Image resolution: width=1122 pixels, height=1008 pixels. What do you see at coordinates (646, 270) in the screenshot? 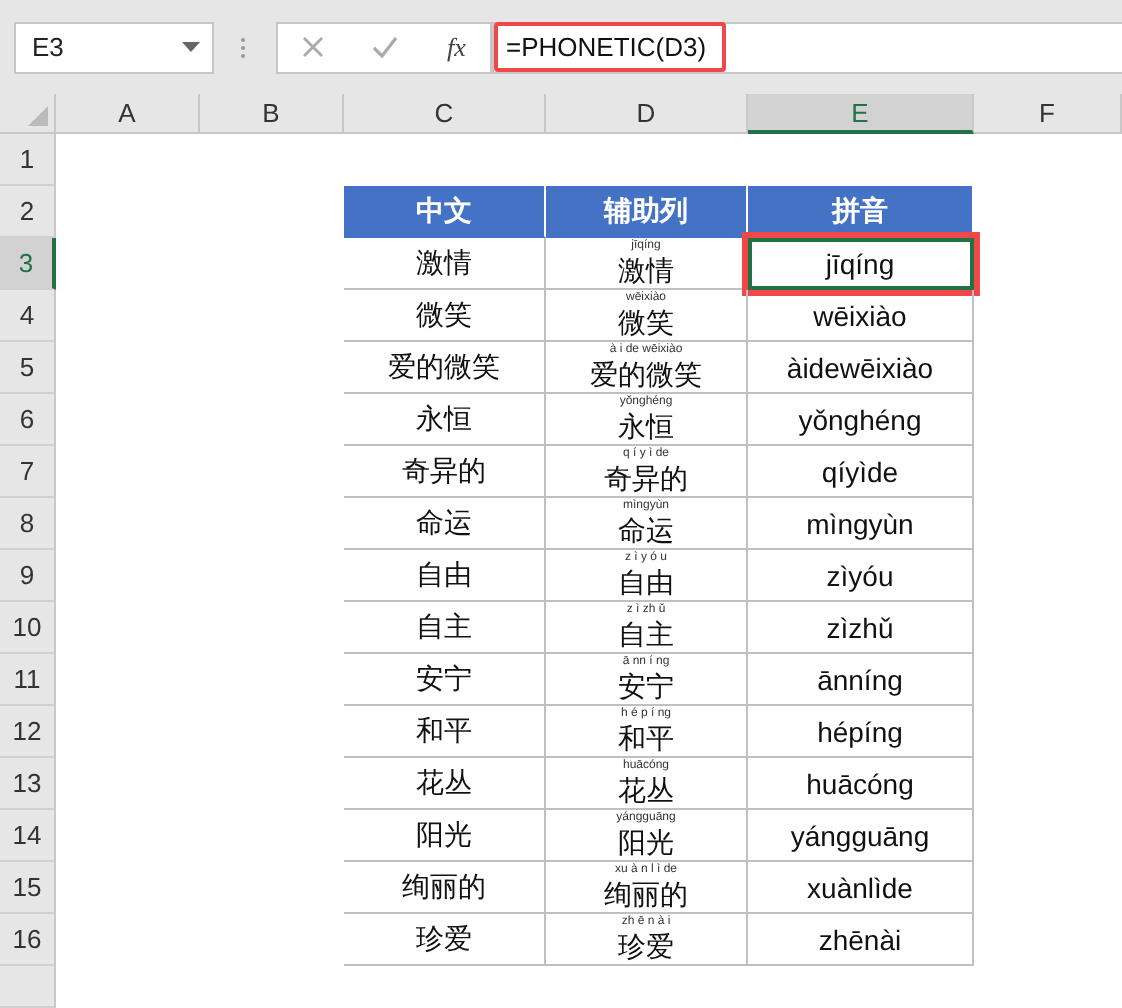
I see `table-cell-text: 激情` at bounding box center [646, 270].